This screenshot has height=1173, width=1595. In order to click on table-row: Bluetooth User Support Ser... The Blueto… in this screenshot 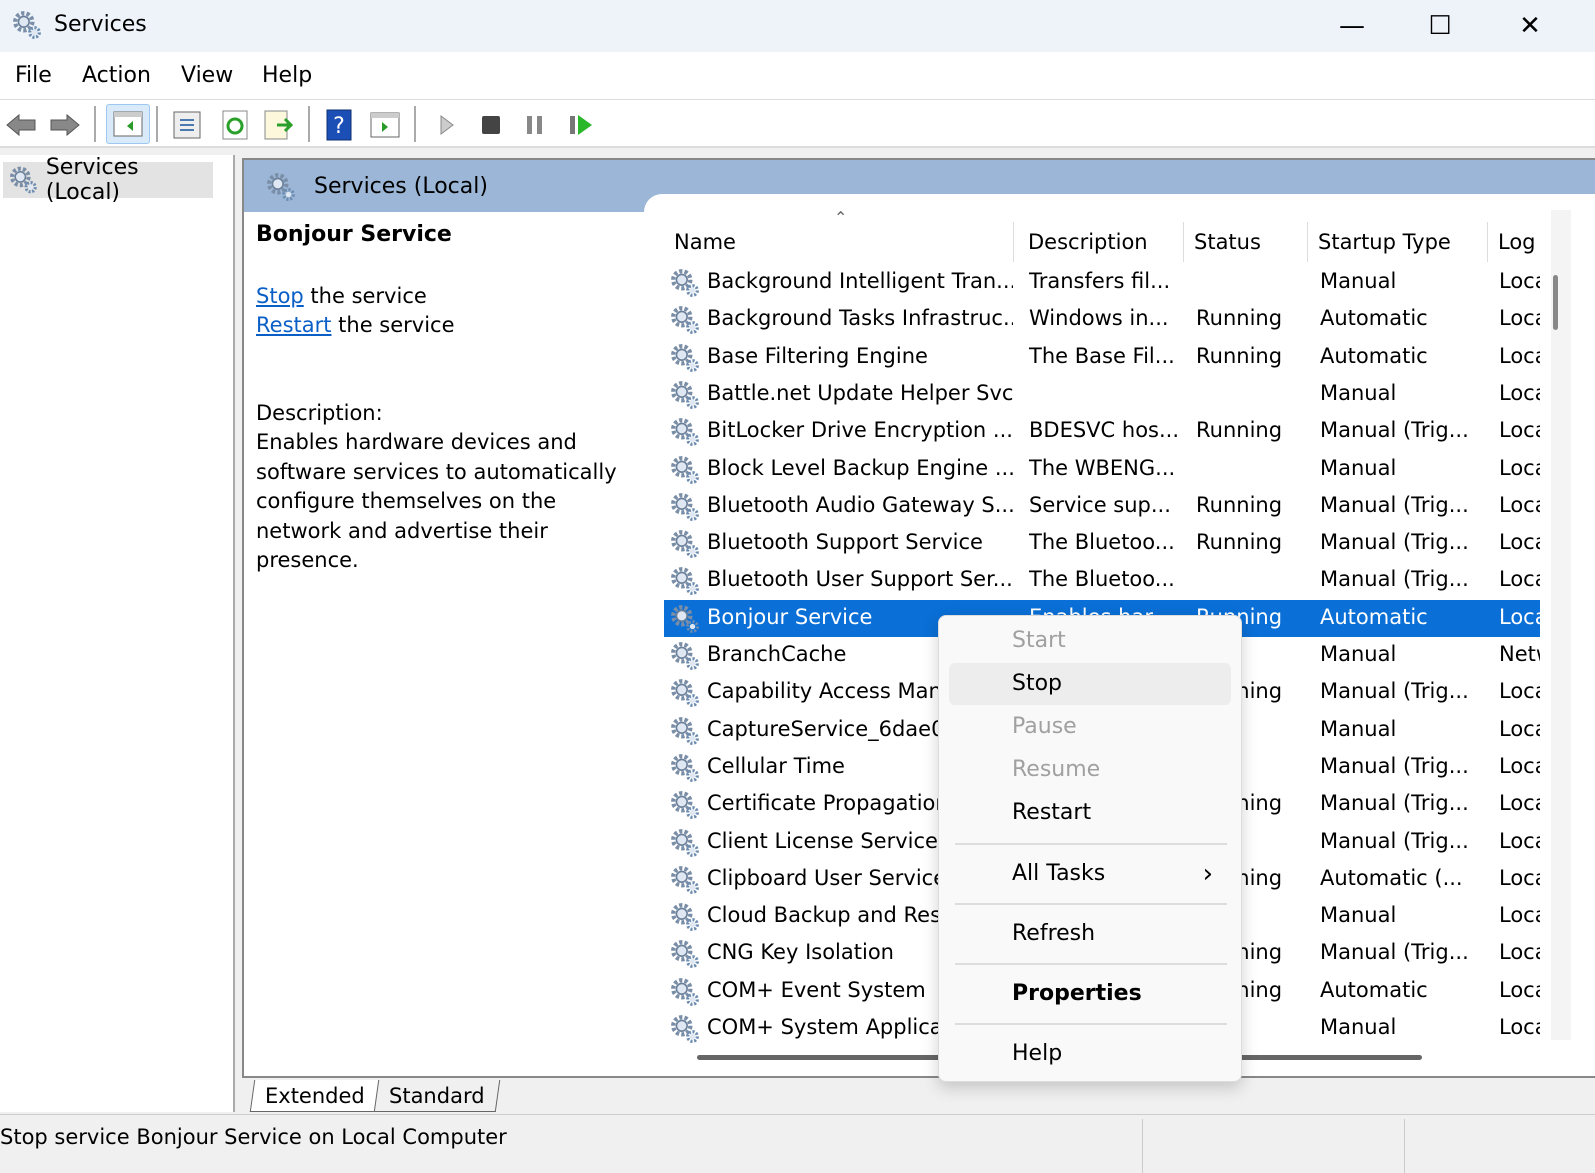, I will do `click(1102, 580)`.